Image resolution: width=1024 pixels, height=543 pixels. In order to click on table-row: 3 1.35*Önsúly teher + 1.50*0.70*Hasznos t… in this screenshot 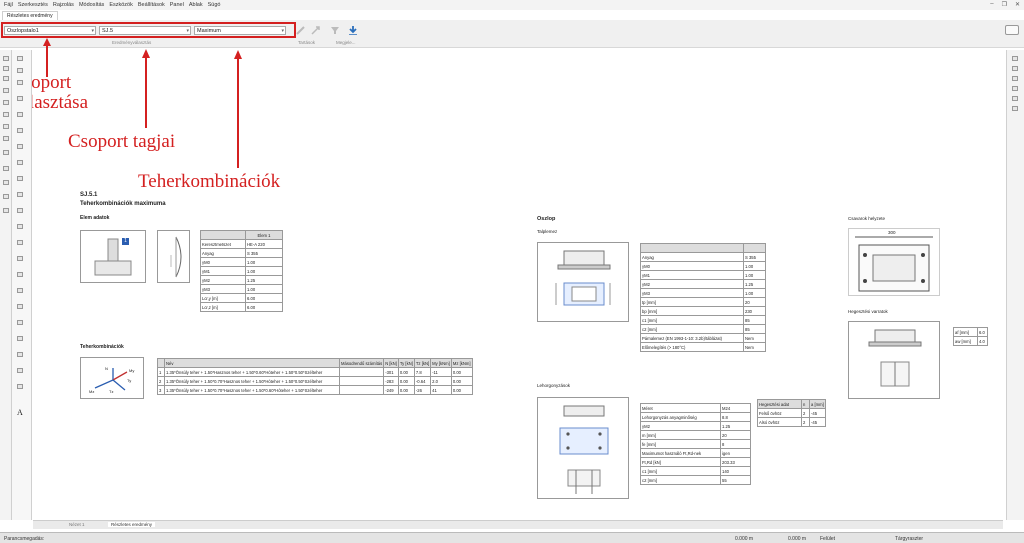, I will do `click(315, 390)`.